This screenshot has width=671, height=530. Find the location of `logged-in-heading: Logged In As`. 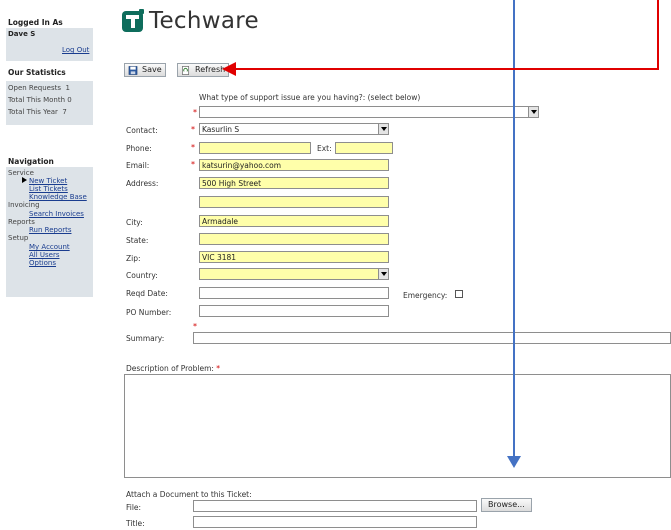

logged-in-heading: Logged In As is located at coordinates (35, 22).